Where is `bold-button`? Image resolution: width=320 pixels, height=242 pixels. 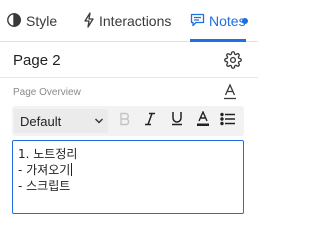 bold-button is located at coordinates (125, 121).